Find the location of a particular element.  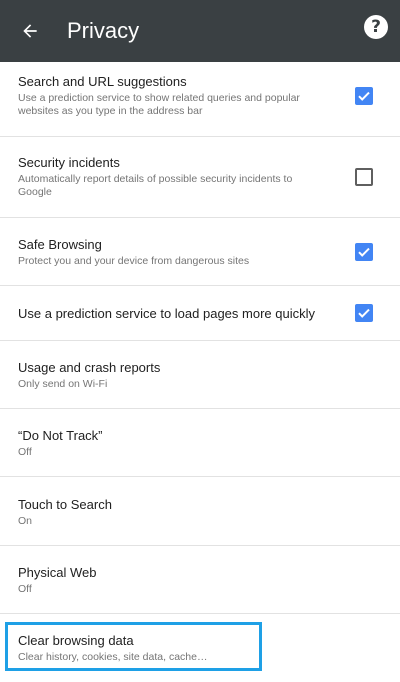

safe-browsing-checkbox is located at coordinates (364, 252).